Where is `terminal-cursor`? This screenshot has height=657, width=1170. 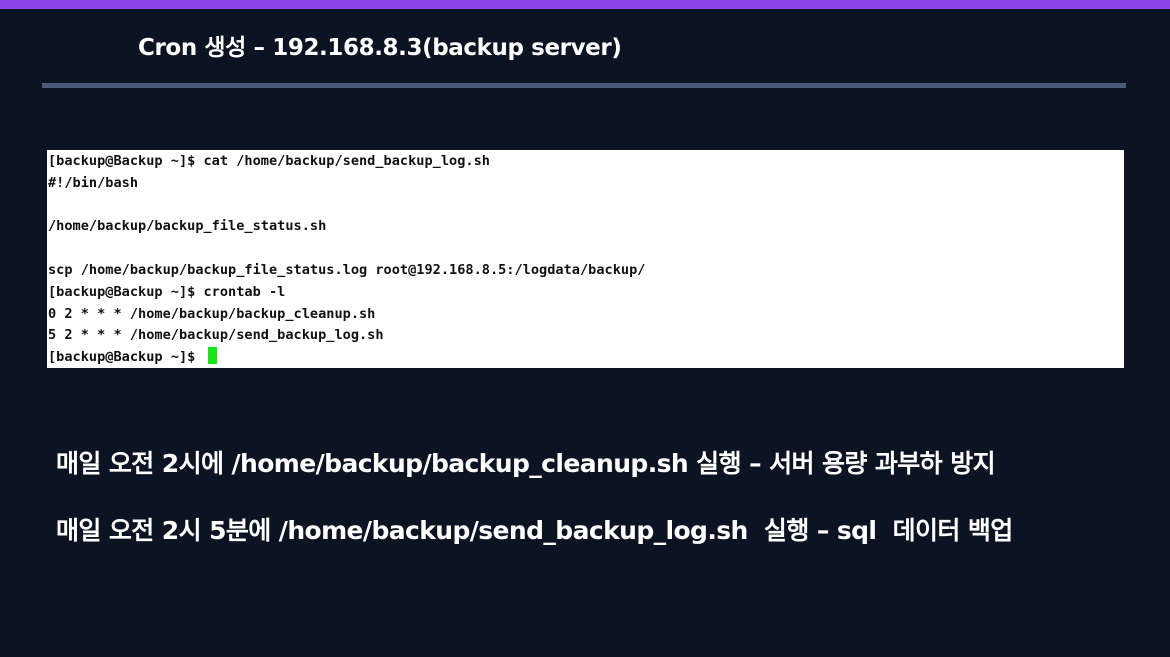 terminal-cursor is located at coordinates (212, 356).